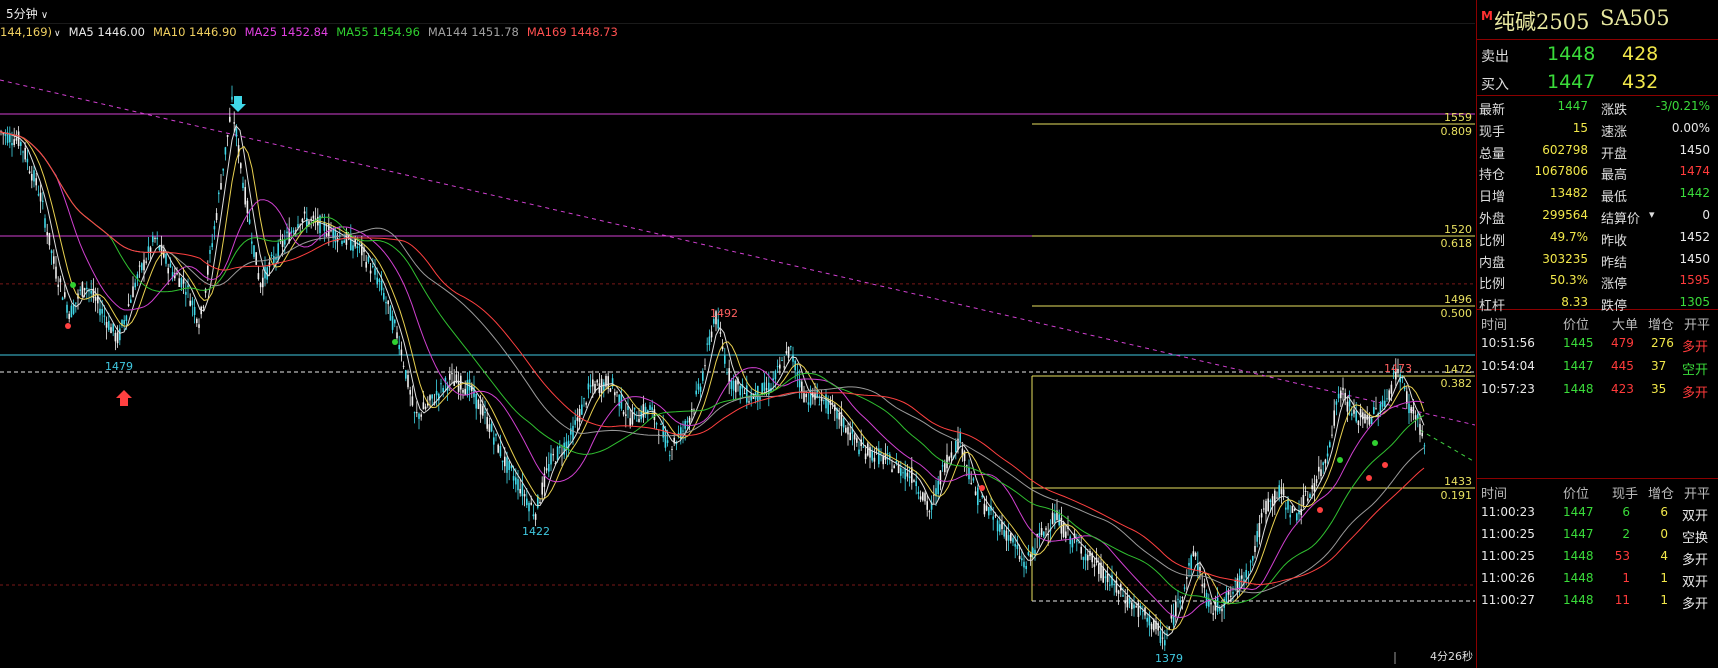  I want to click on contract-code: SA505, so click(1635, 18).